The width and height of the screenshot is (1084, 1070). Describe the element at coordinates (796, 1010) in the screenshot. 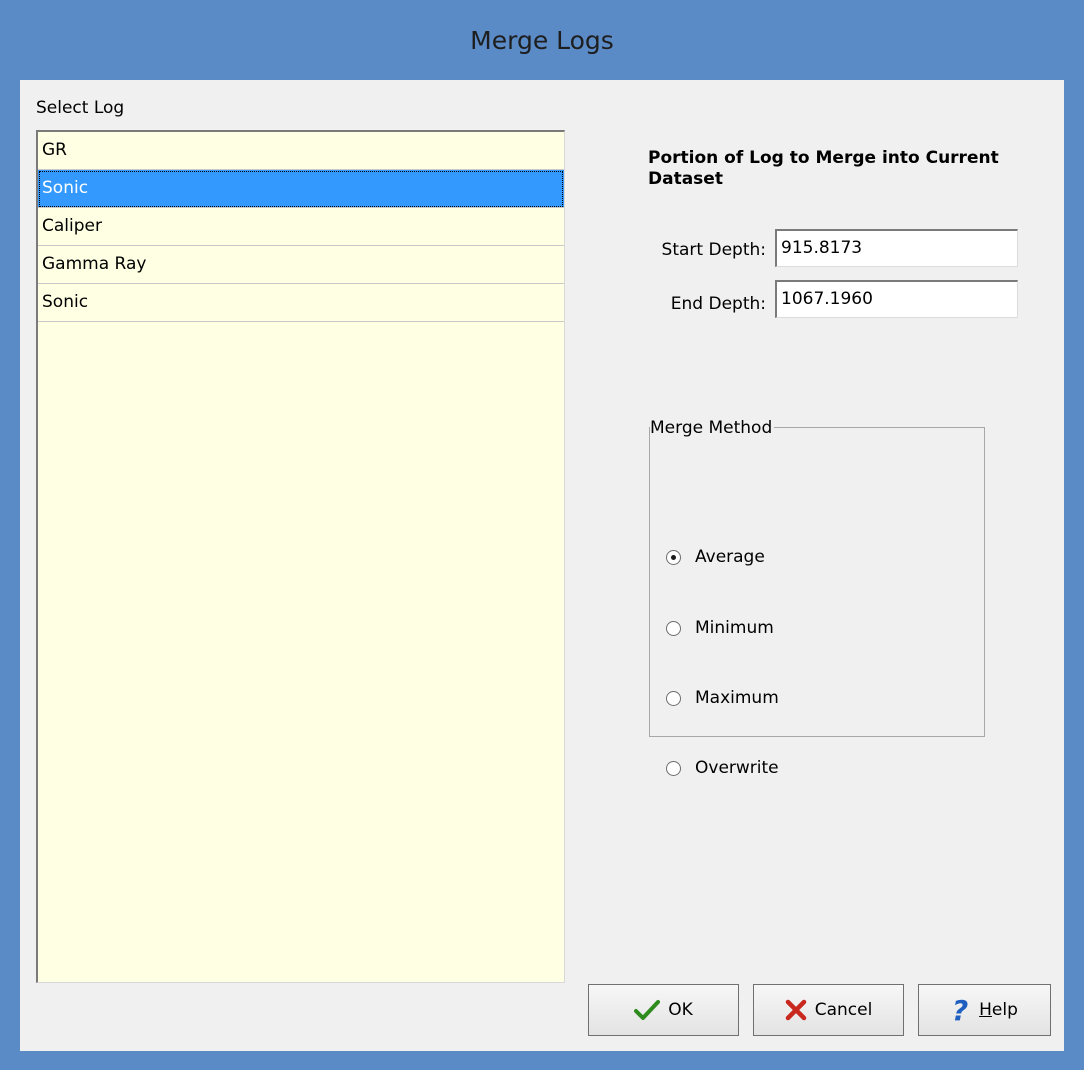

I see `x-icon` at that location.